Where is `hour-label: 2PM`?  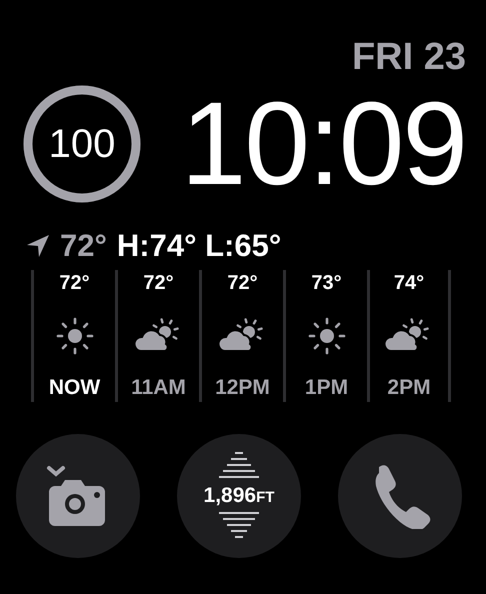 hour-label: 2PM is located at coordinates (409, 388).